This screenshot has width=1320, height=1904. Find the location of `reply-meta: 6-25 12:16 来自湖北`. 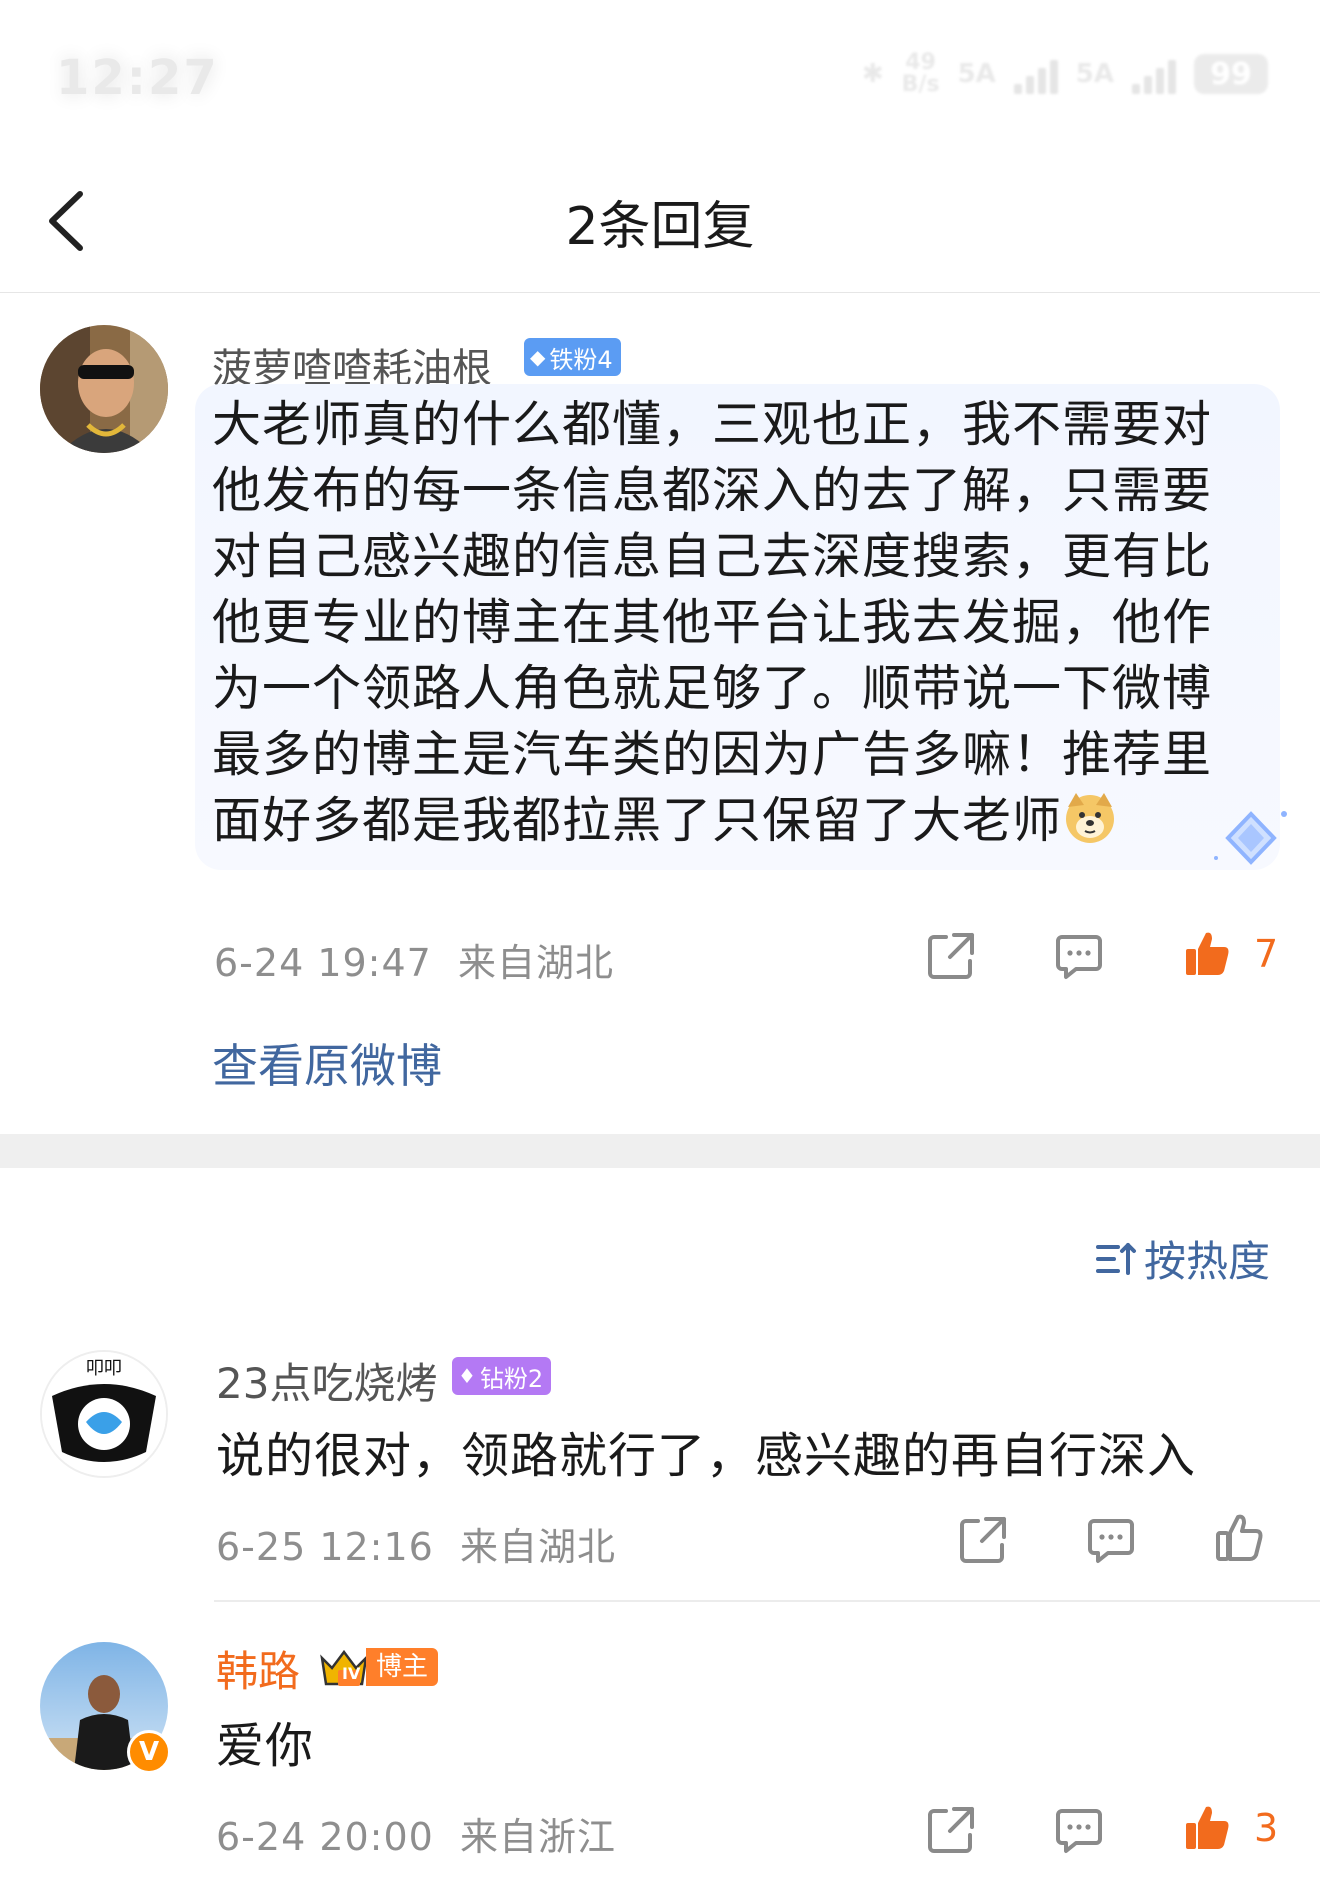

reply-meta: 6-25 12:16 来自湖北 is located at coordinates (416, 1543).